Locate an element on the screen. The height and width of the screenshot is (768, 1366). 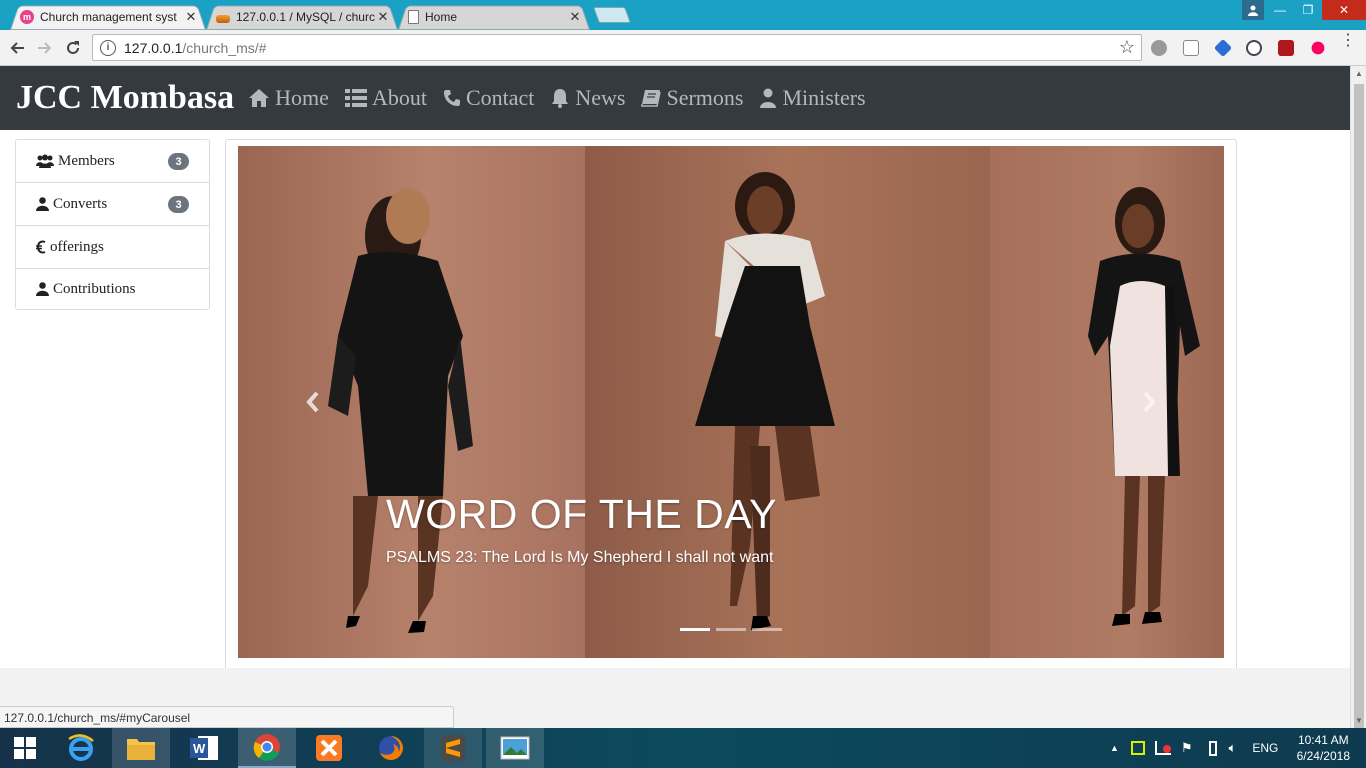
tab-church-management: m Church management syst ✕ is located at coordinates (108, 17).